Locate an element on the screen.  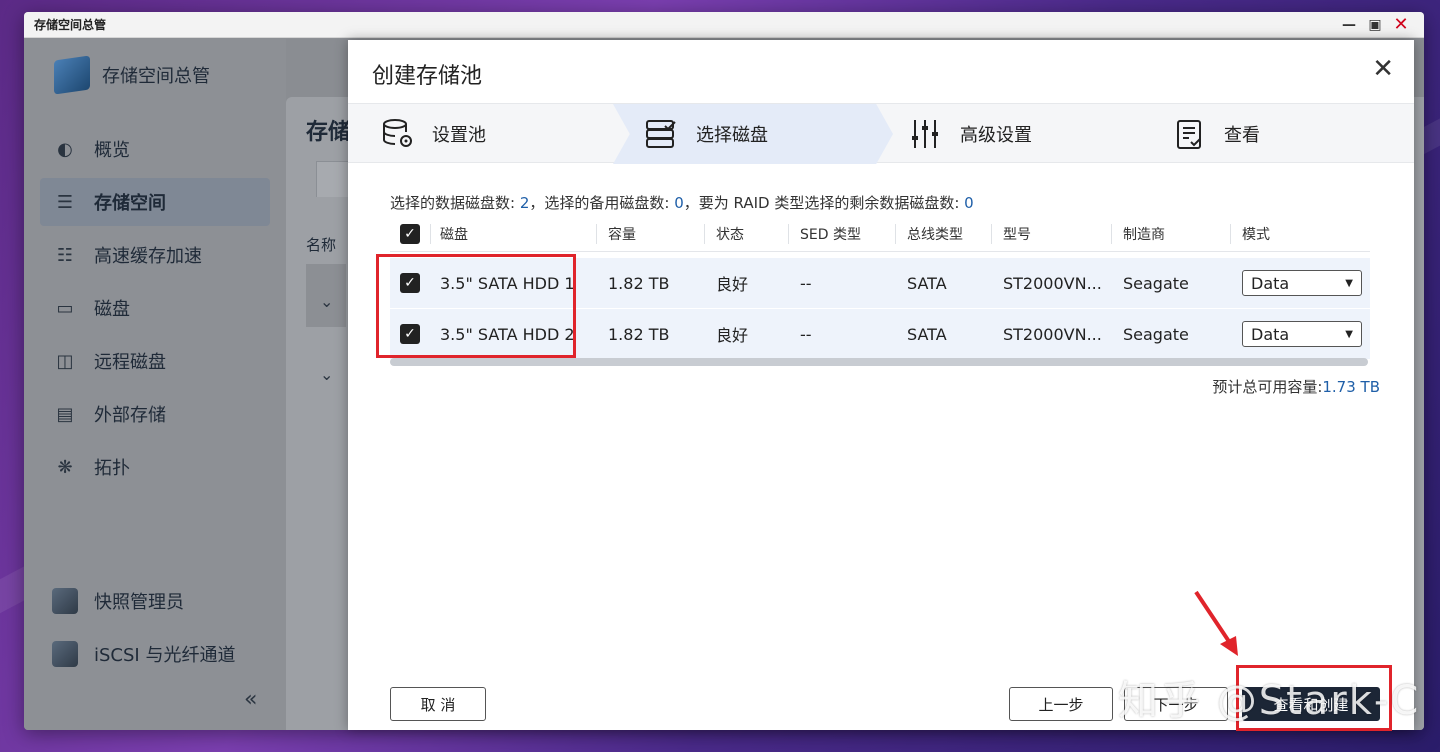
step-label: 查看 is located at coordinates (1242, 135).